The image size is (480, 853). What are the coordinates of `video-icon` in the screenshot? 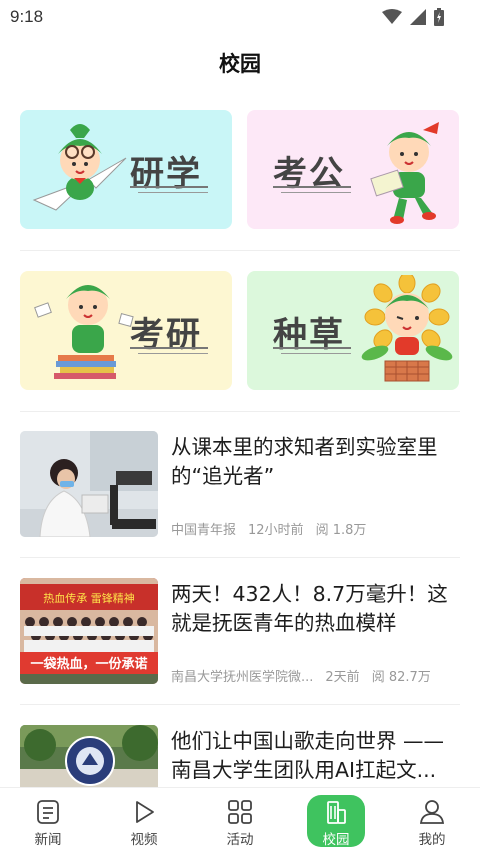 It's located at (145, 812).